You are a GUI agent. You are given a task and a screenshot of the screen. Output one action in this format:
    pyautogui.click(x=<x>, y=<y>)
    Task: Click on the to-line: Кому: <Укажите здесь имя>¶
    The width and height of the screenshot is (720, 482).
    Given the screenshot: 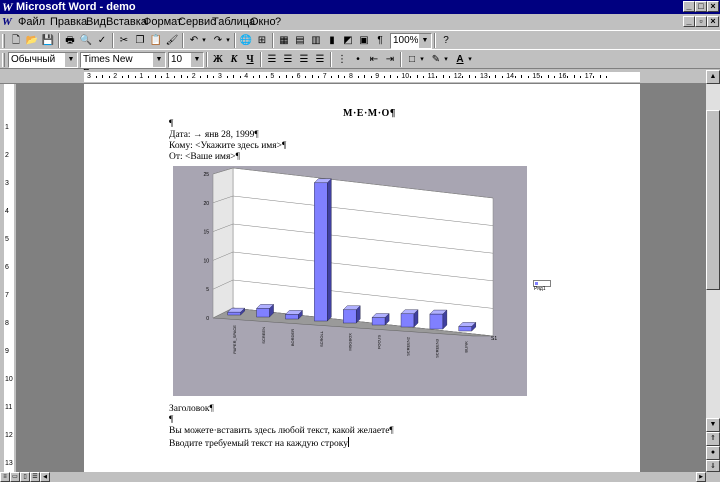 What is the action you would take?
    pyautogui.click(x=227, y=146)
    